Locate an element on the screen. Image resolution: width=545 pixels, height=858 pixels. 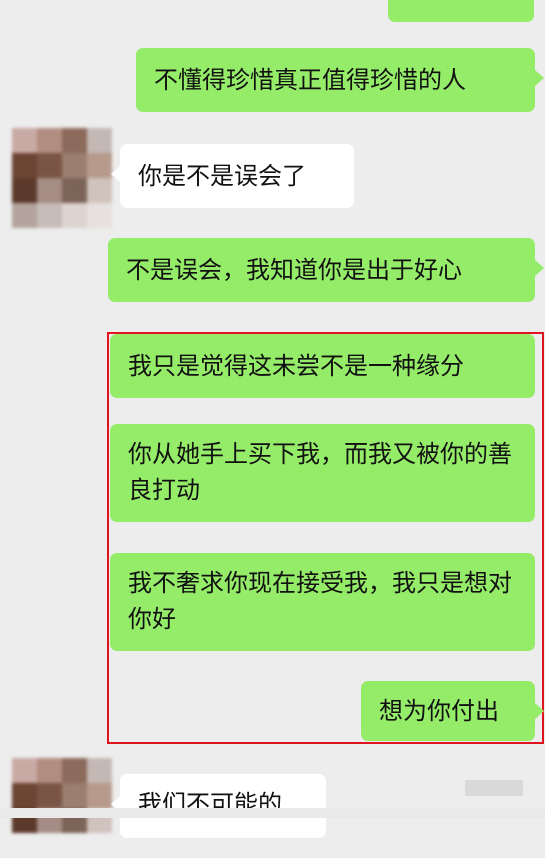
message-bubble-other: 你是不是误会了 is located at coordinates (232, 176).